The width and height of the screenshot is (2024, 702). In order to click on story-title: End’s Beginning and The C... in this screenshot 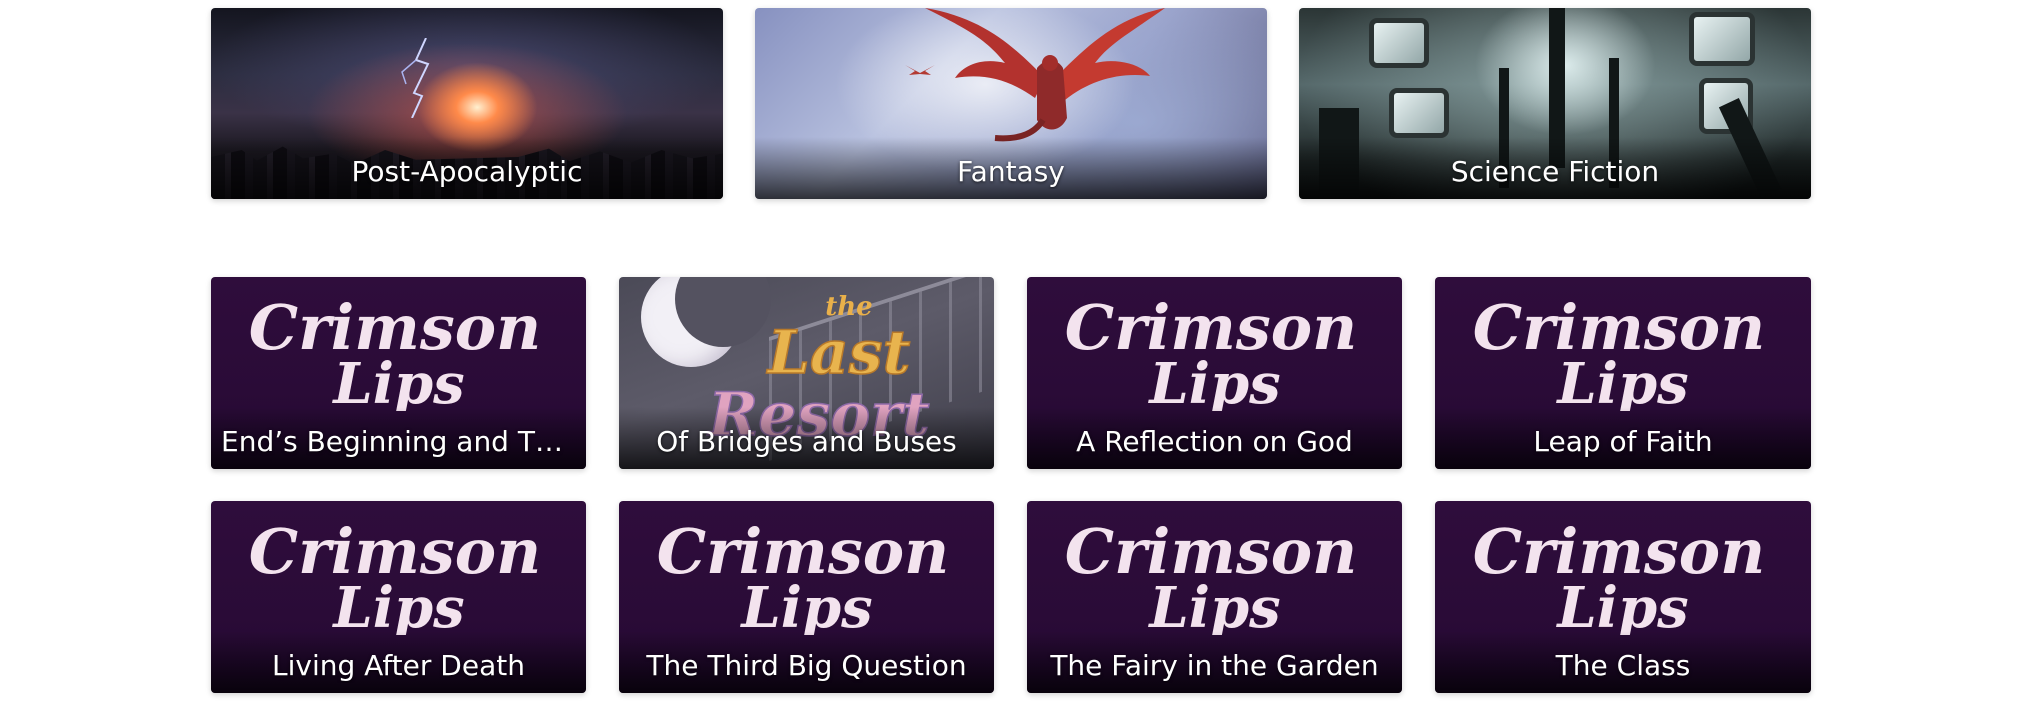, I will do `click(398, 441)`.